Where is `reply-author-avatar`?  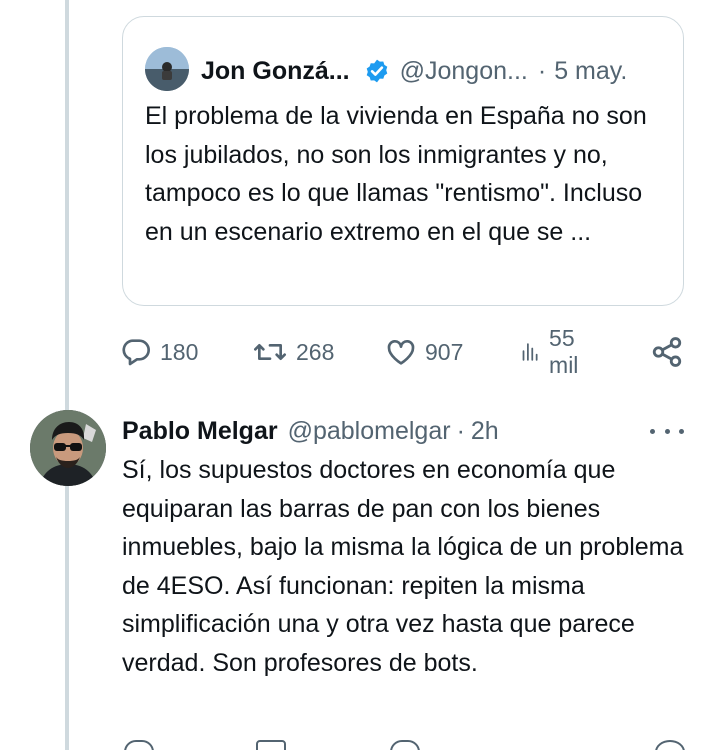 reply-author-avatar is located at coordinates (68, 448).